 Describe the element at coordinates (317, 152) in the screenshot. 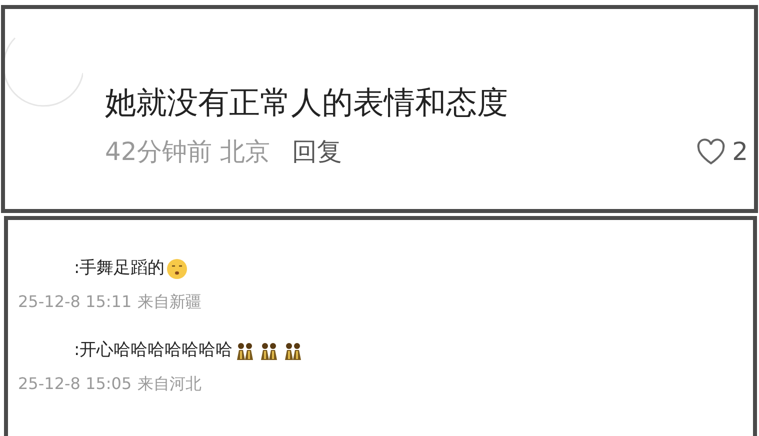

I see `reply-button: 回复` at that location.